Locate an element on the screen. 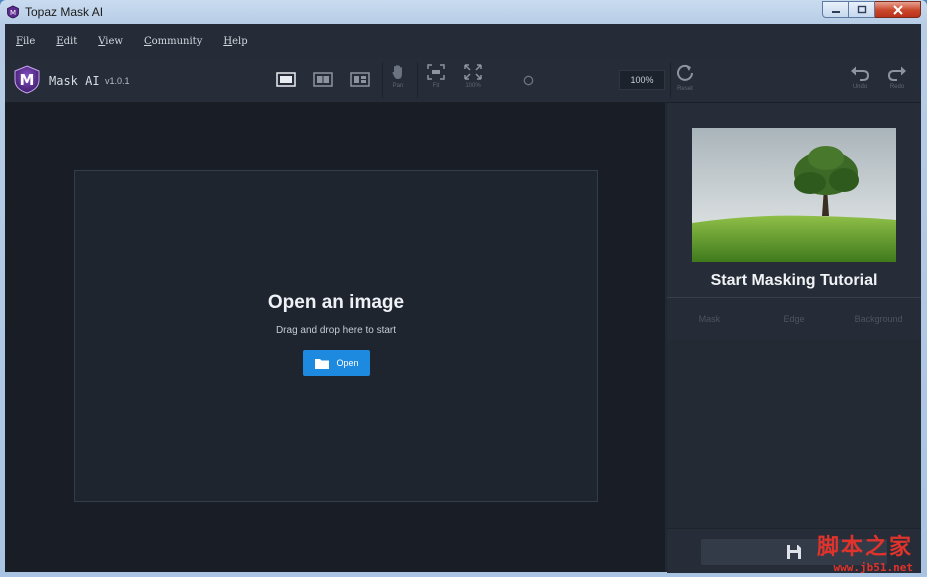 Image resolution: width=927 pixels, height=577 pixels. reset-icon is located at coordinates (685, 72).